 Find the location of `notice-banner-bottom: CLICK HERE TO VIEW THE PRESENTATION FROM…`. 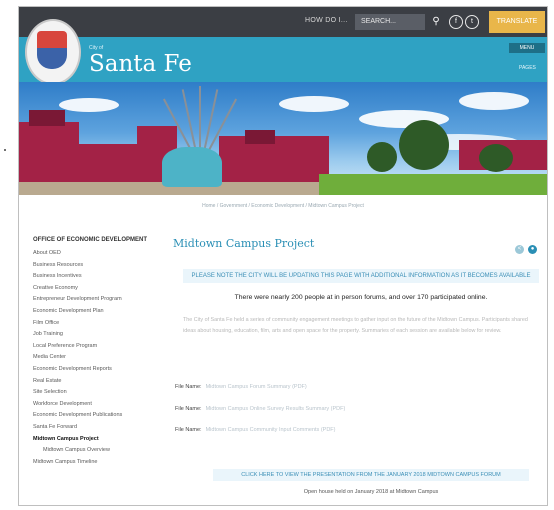

notice-banner-bottom: CLICK HERE TO VIEW THE PRESENTATION FROM… is located at coordinates (371, 475).